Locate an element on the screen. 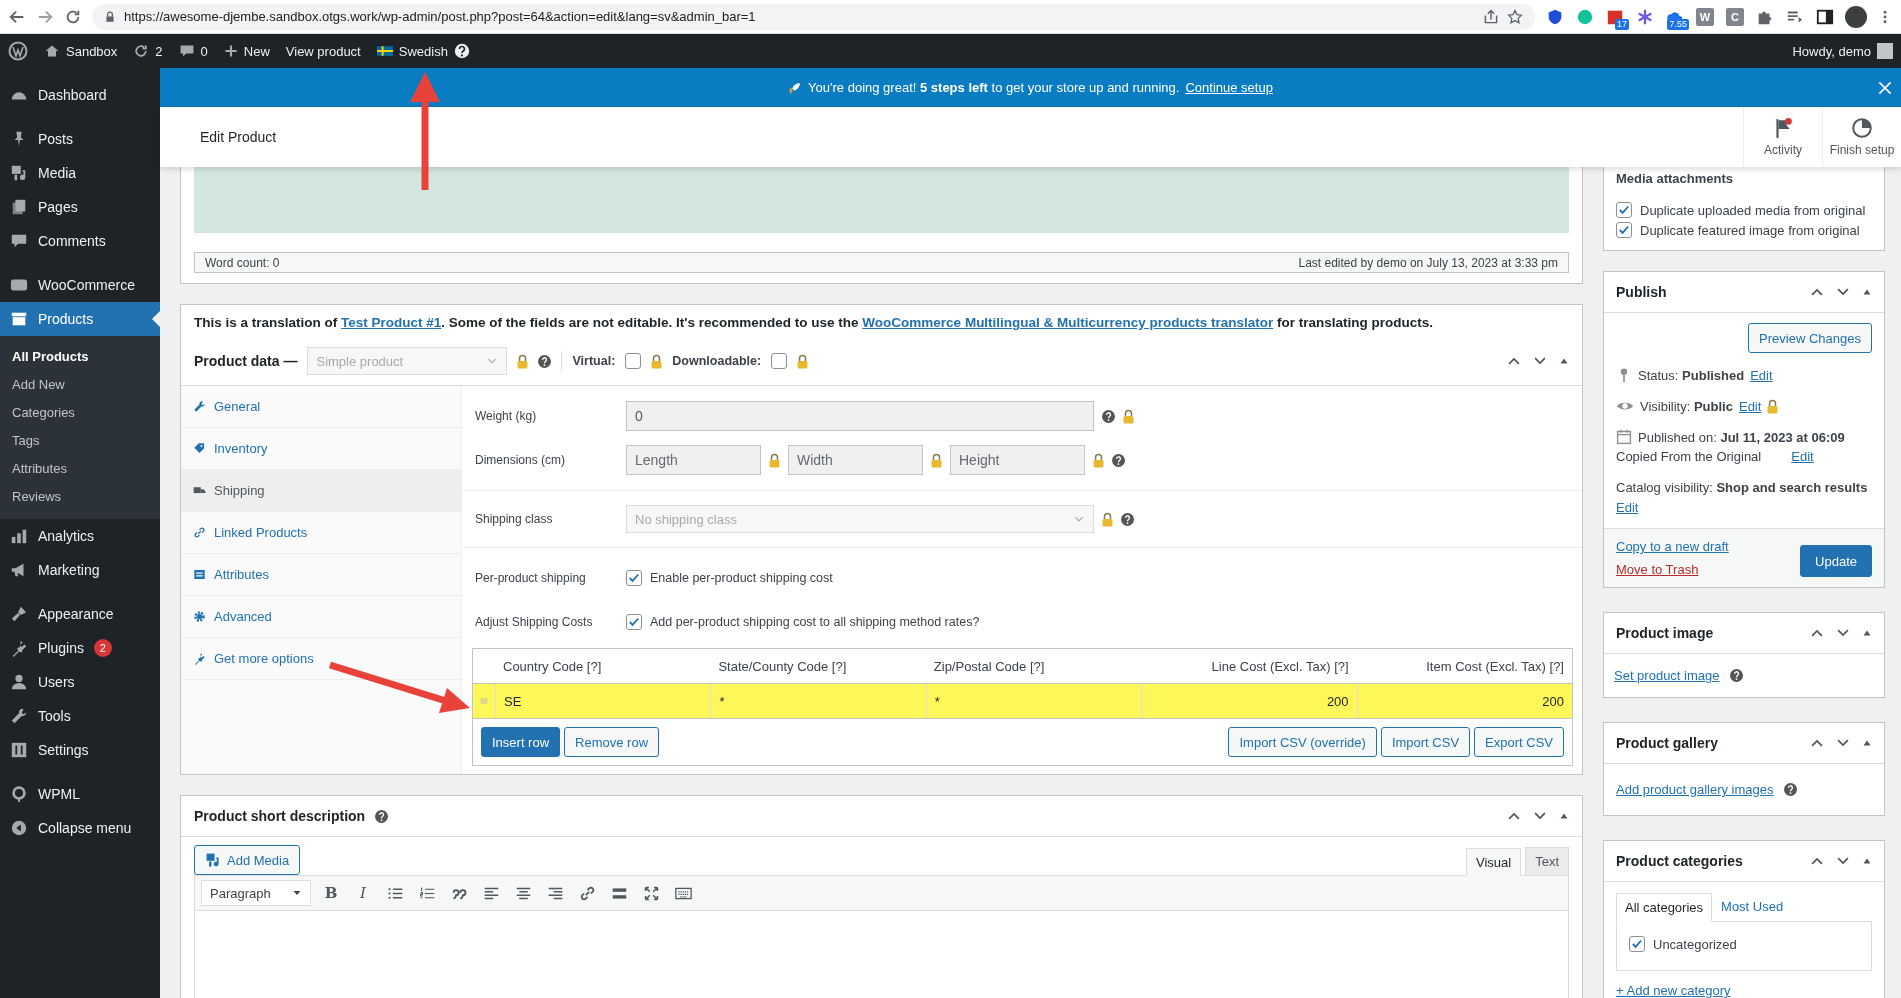 The width and height of the screenshot is (1901, 998). translator-link: WooCommerce Multilingual & Multicurrency products translator is located at coordinates (1068, 322).